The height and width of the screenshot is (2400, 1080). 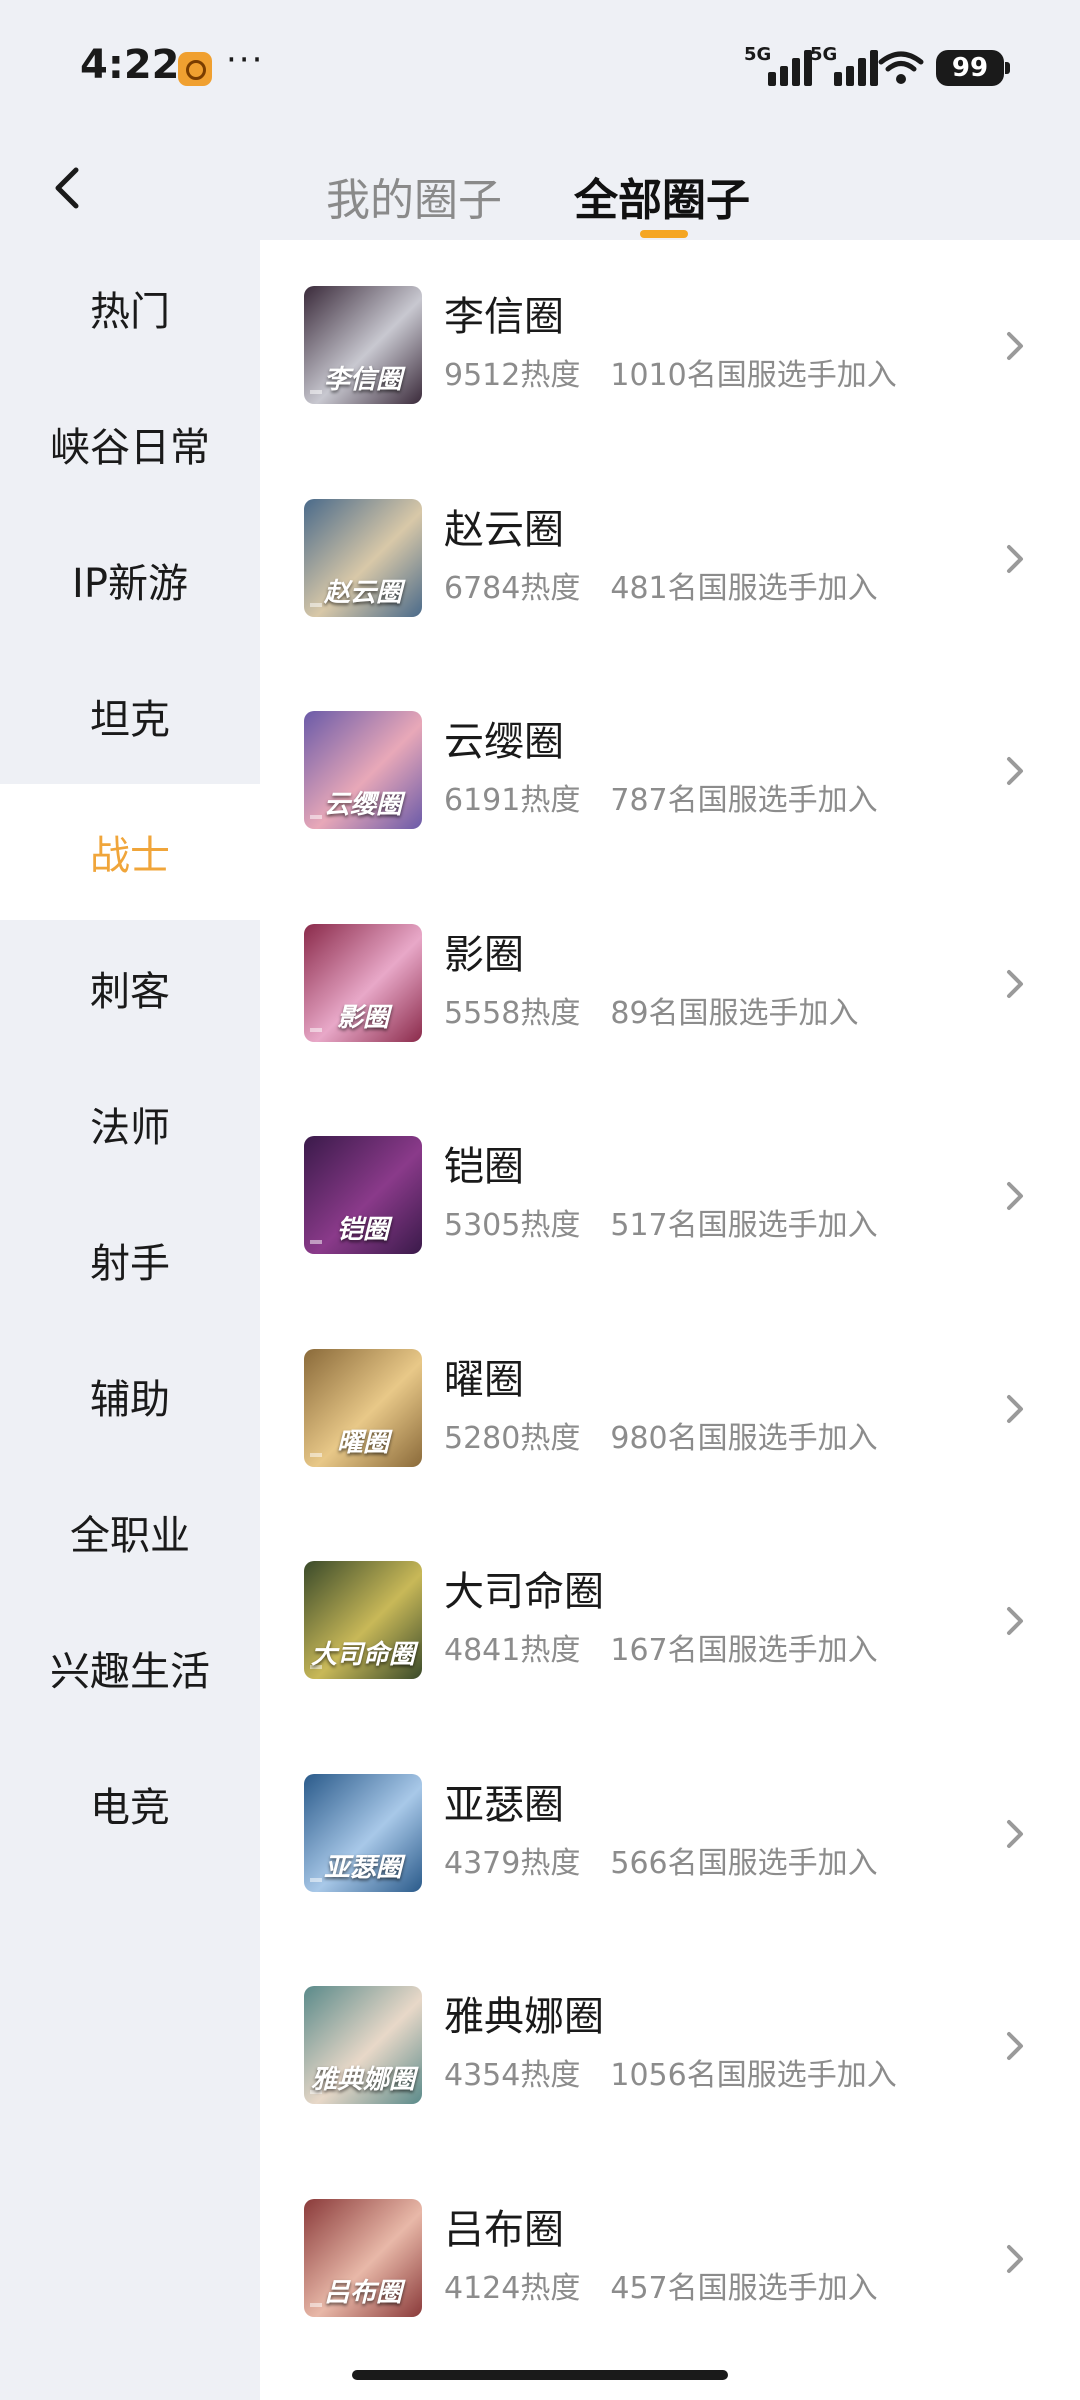 I want to click on circle-thumbnail: 曜圈, so click(x=363, y=1408).